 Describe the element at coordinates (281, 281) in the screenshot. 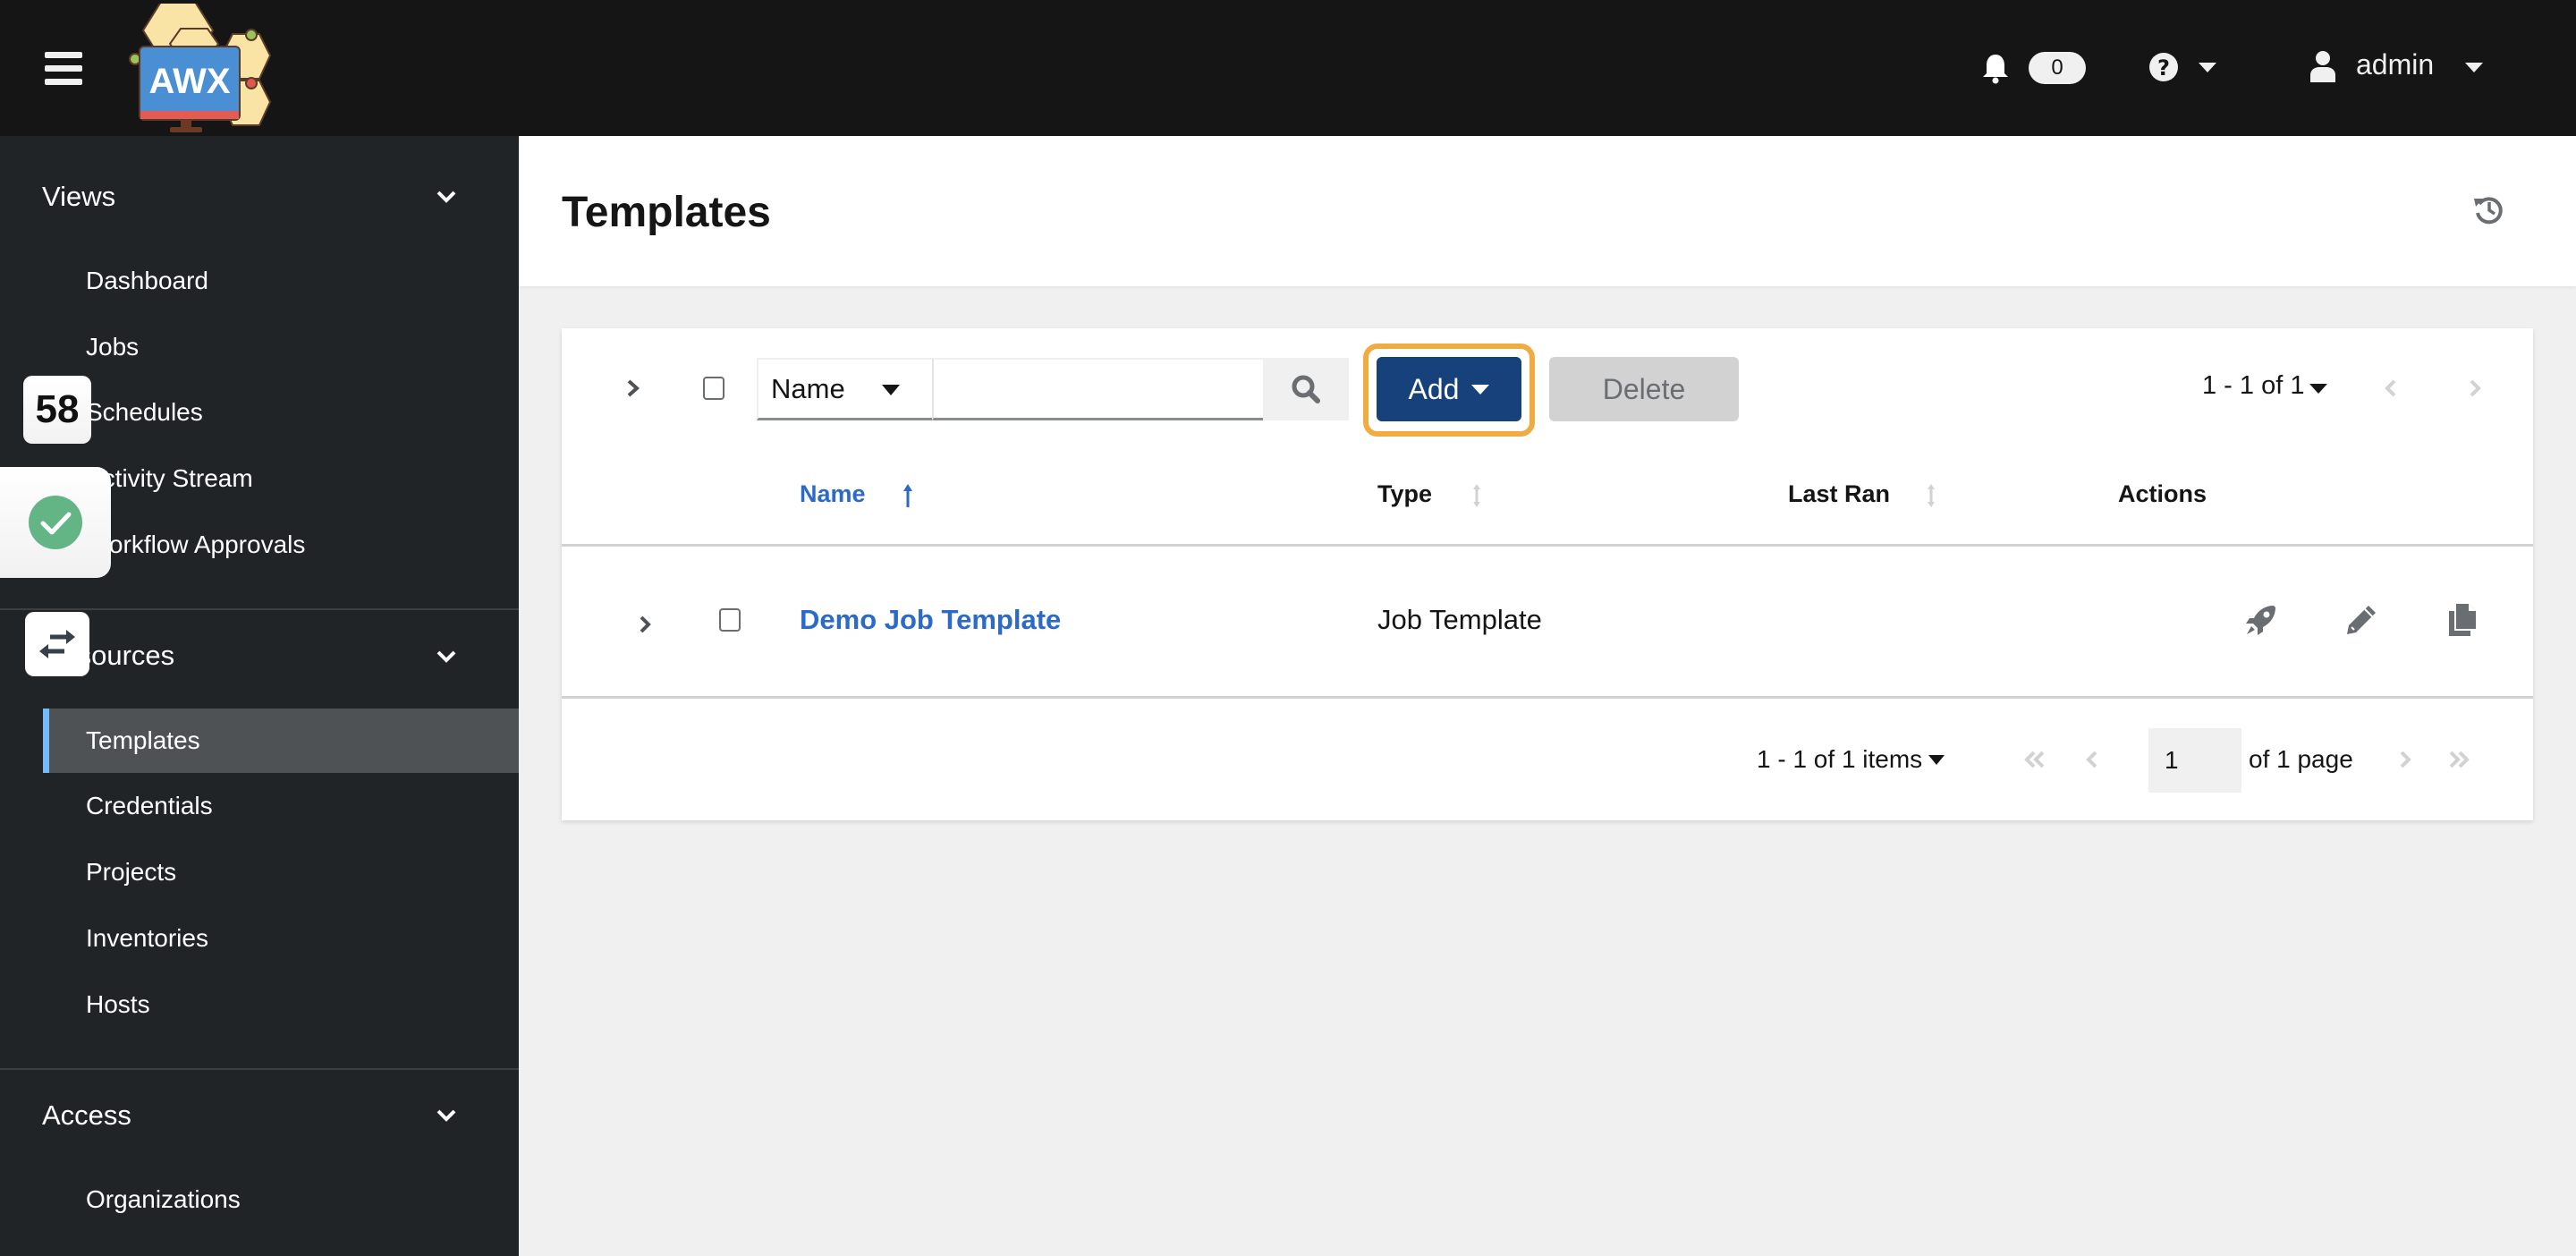

I see `sidebar-item-dashboard: Dashboard` at that location.